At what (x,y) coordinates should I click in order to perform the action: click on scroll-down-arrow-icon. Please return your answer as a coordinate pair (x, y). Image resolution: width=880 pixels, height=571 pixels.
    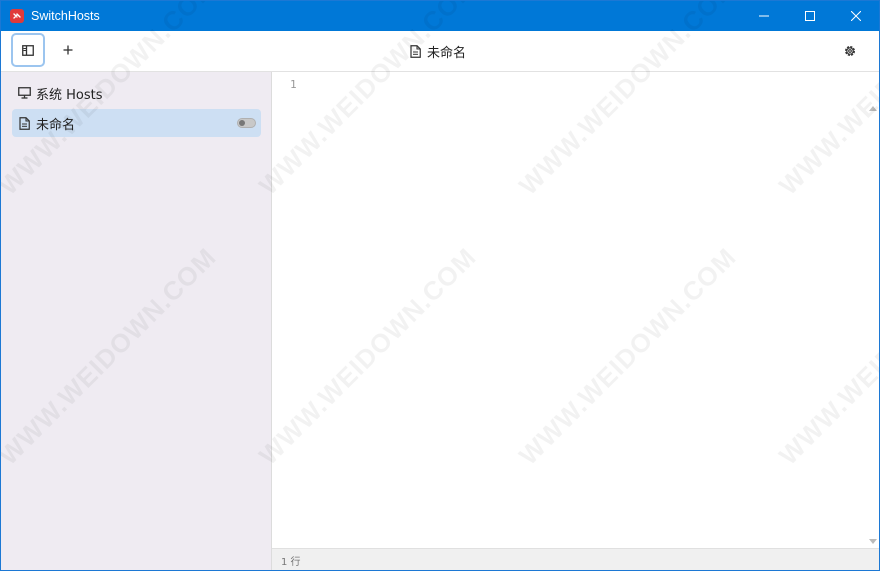
    Looking at the image, I should click on (873, 542).